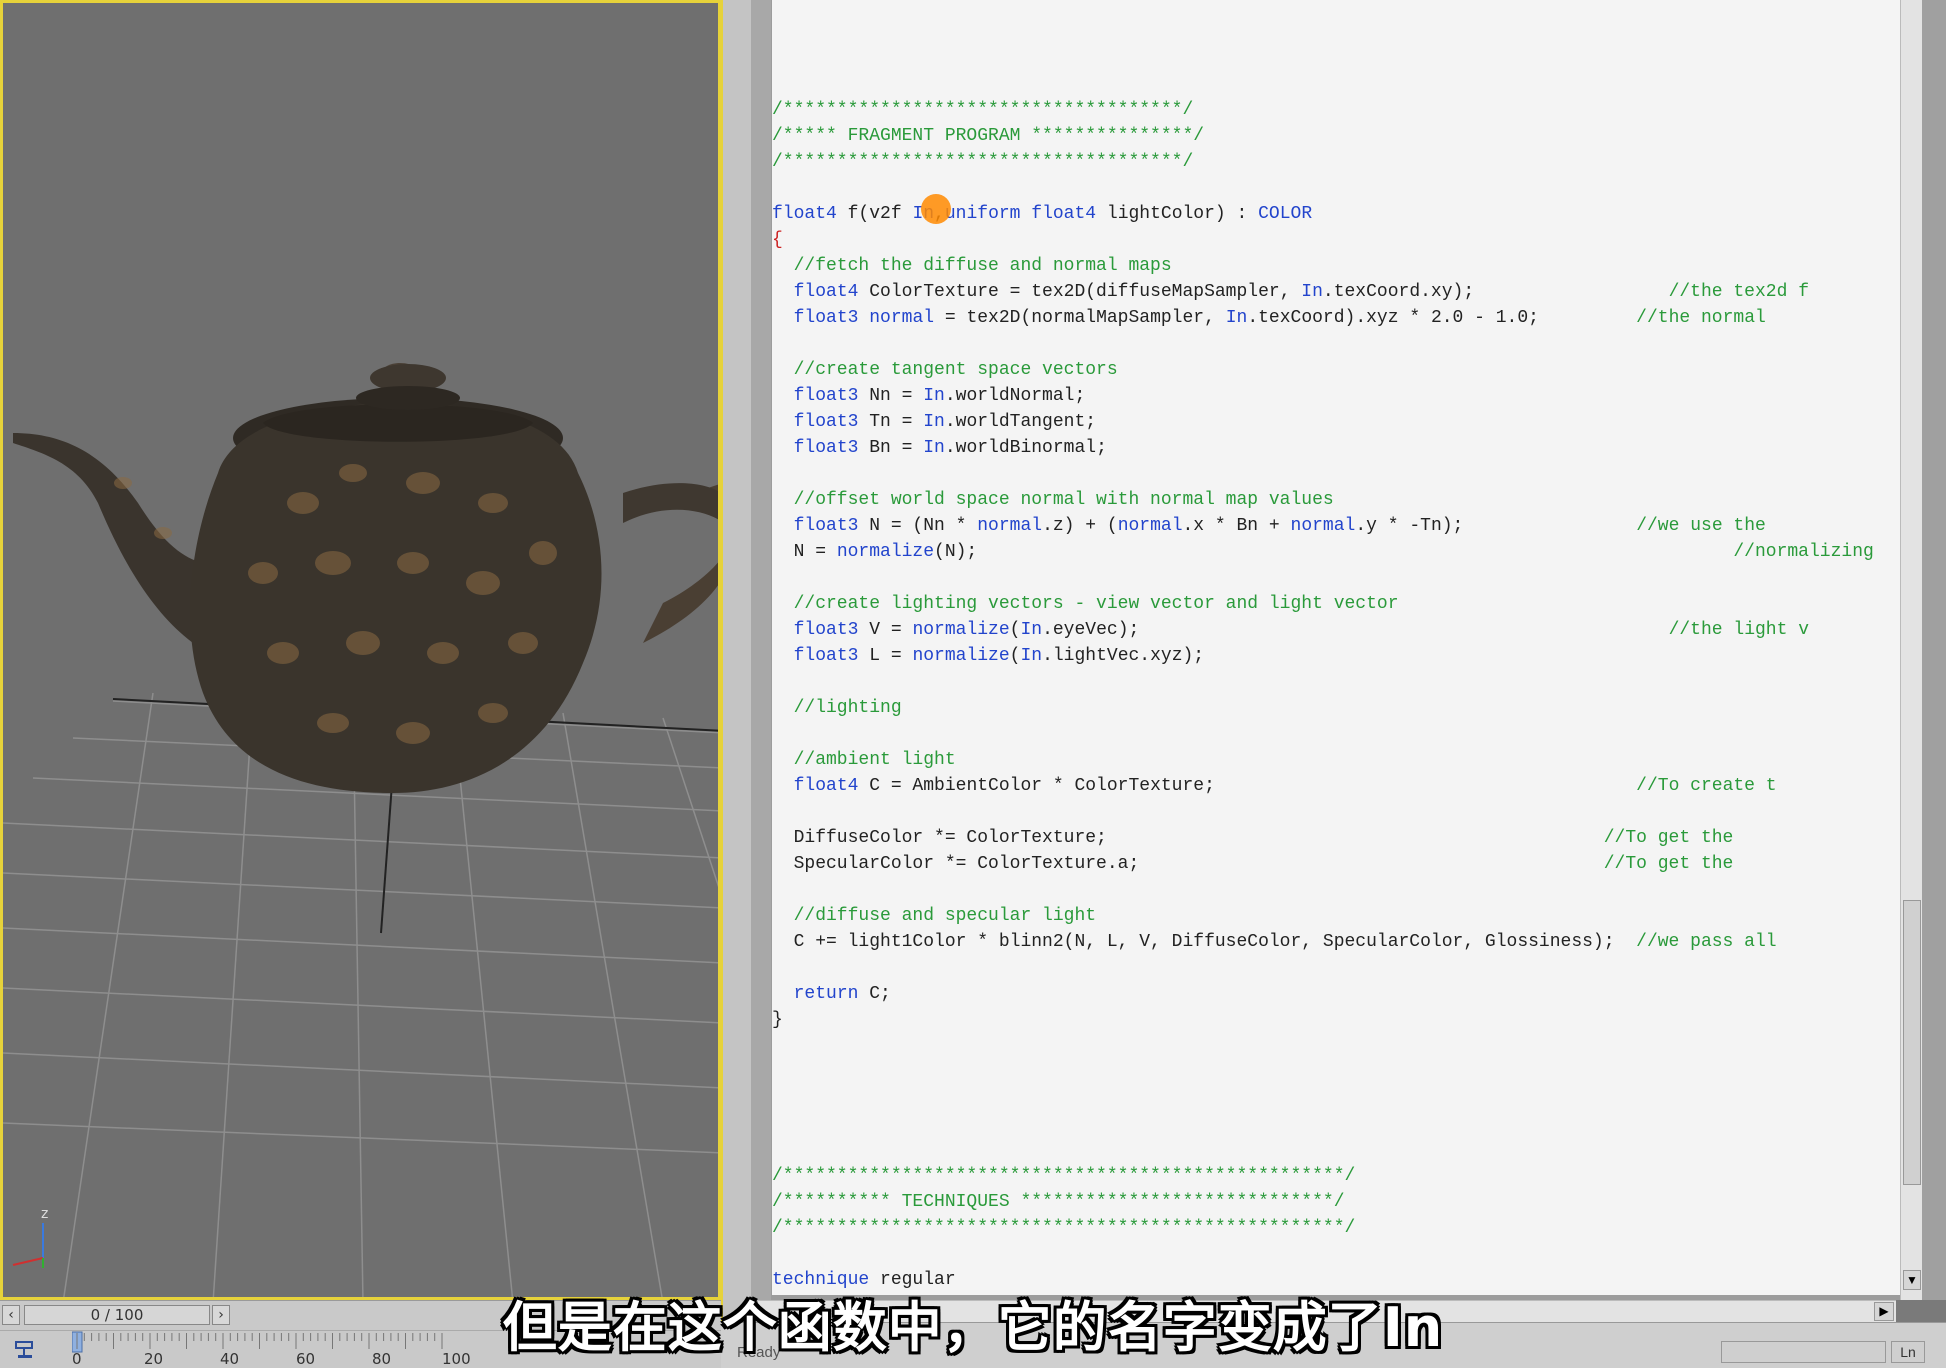 The image size is (1946, 1368). What do you see at coordinates (777, 1020) in the screenshot?
I see `code-token: }` at bounding box center [777, 1020].